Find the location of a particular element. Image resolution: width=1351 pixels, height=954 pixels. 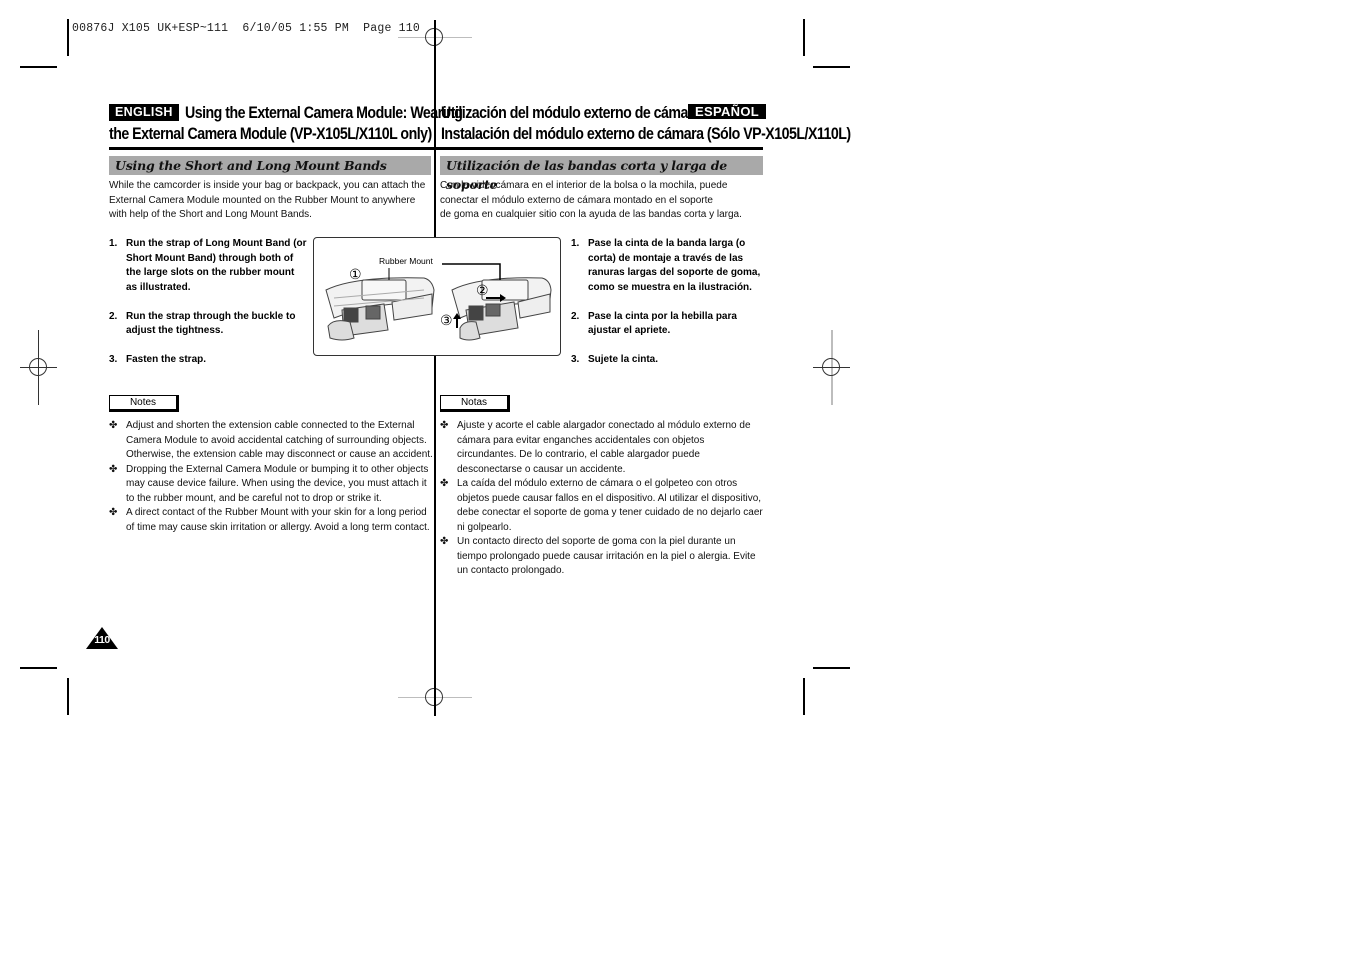

english-title-rule is located at coordinates (271, 148).